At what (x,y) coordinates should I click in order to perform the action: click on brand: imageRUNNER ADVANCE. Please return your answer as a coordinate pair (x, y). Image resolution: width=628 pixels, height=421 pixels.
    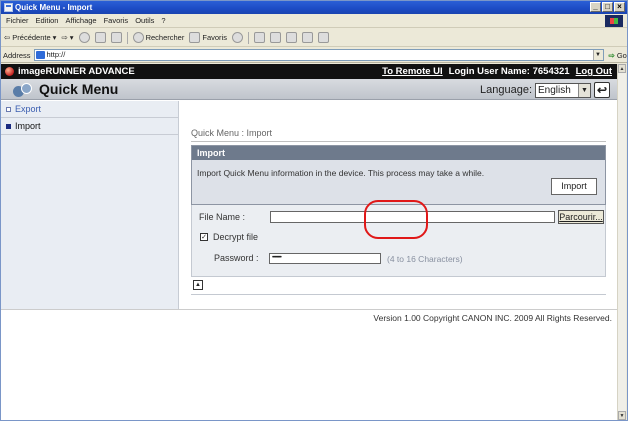
    Looking at the image, I should click on (70, 71).